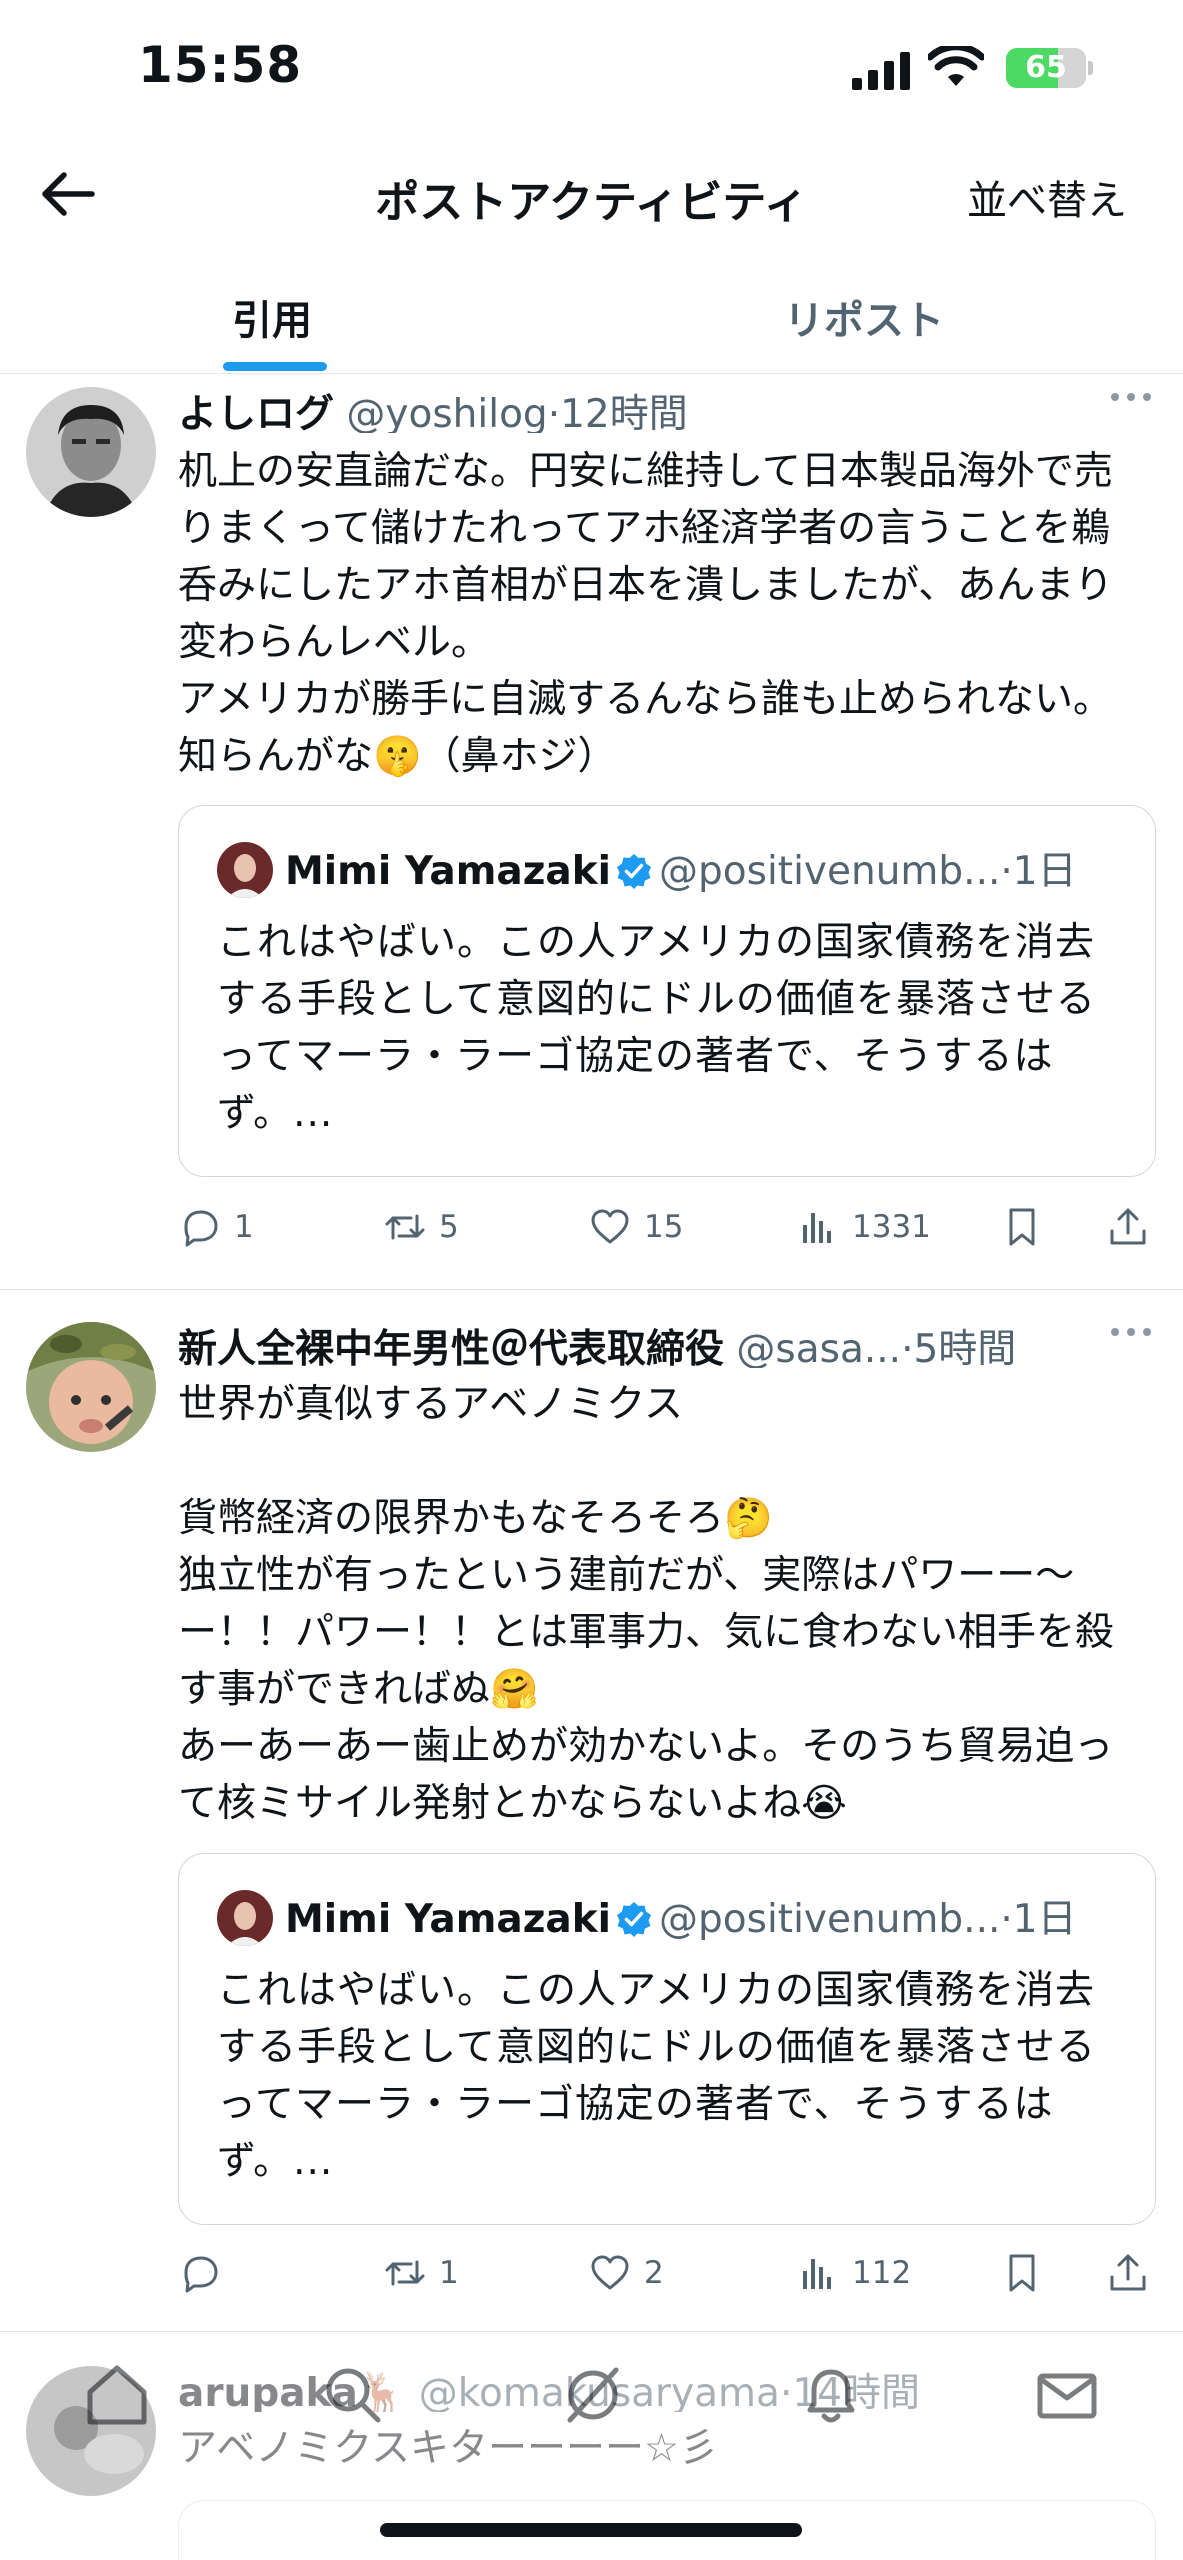 The width and height of the screenshot is (1183, 2560). What do you see at coordinates (593, 2395) in the screenshot?
I see `grok-icon` at bounding box center [593, 2395].